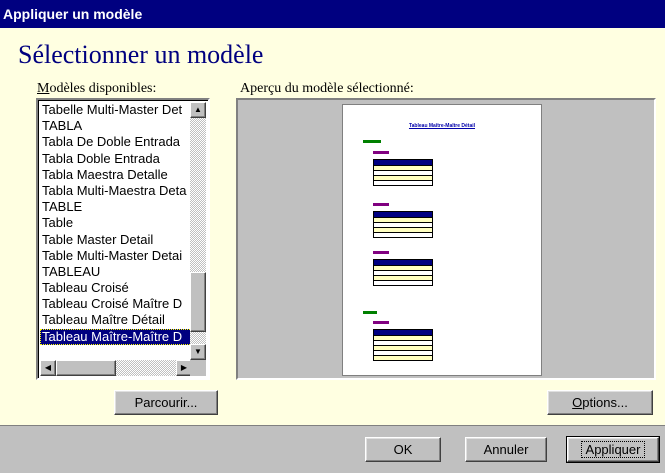 The height and width of the screenshot is (473, 665). I want to click on list-item: Table Master Detail, so click(116, 240).